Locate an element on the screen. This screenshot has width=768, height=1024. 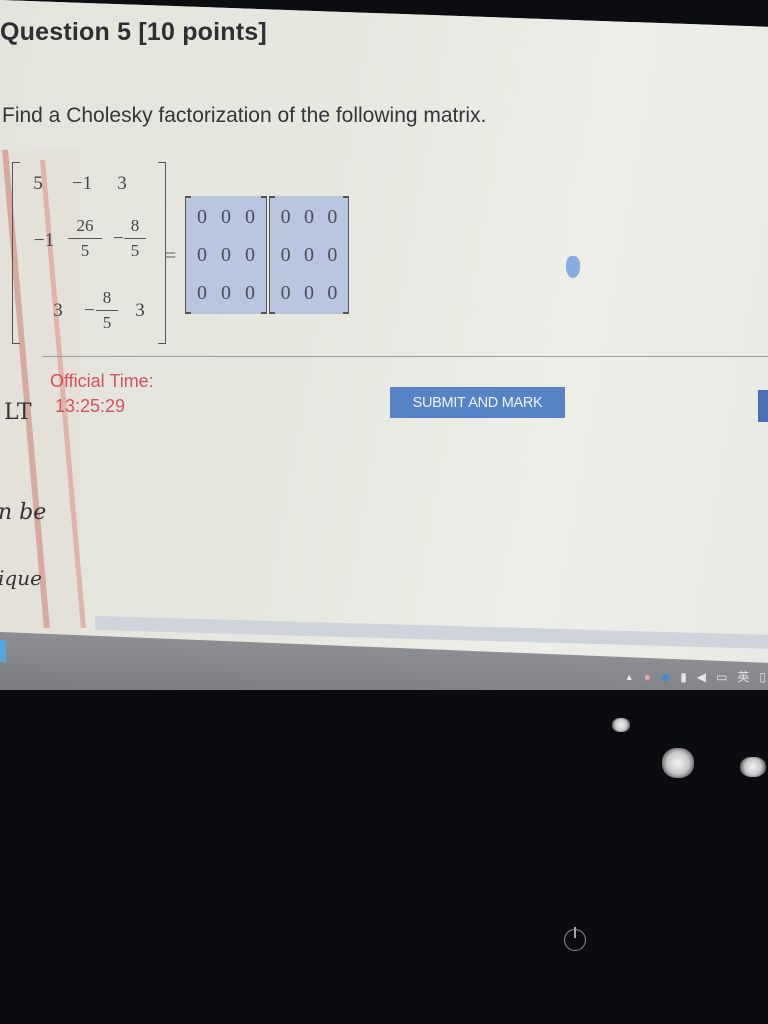
equals-sign: = is located at coordinates (171, 256).